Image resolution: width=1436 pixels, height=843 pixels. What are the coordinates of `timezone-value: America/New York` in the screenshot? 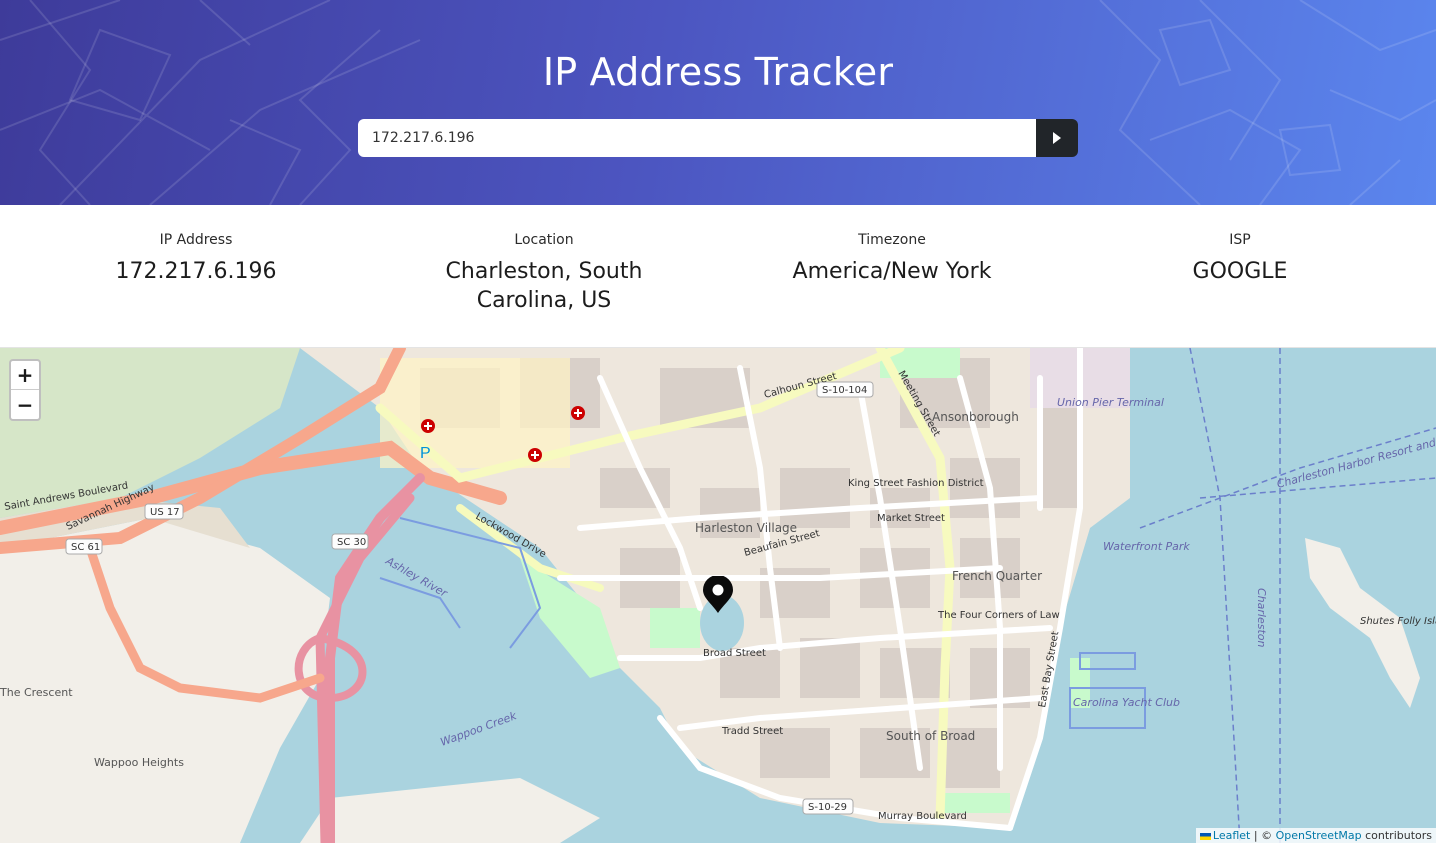 It's located at (892, 271).